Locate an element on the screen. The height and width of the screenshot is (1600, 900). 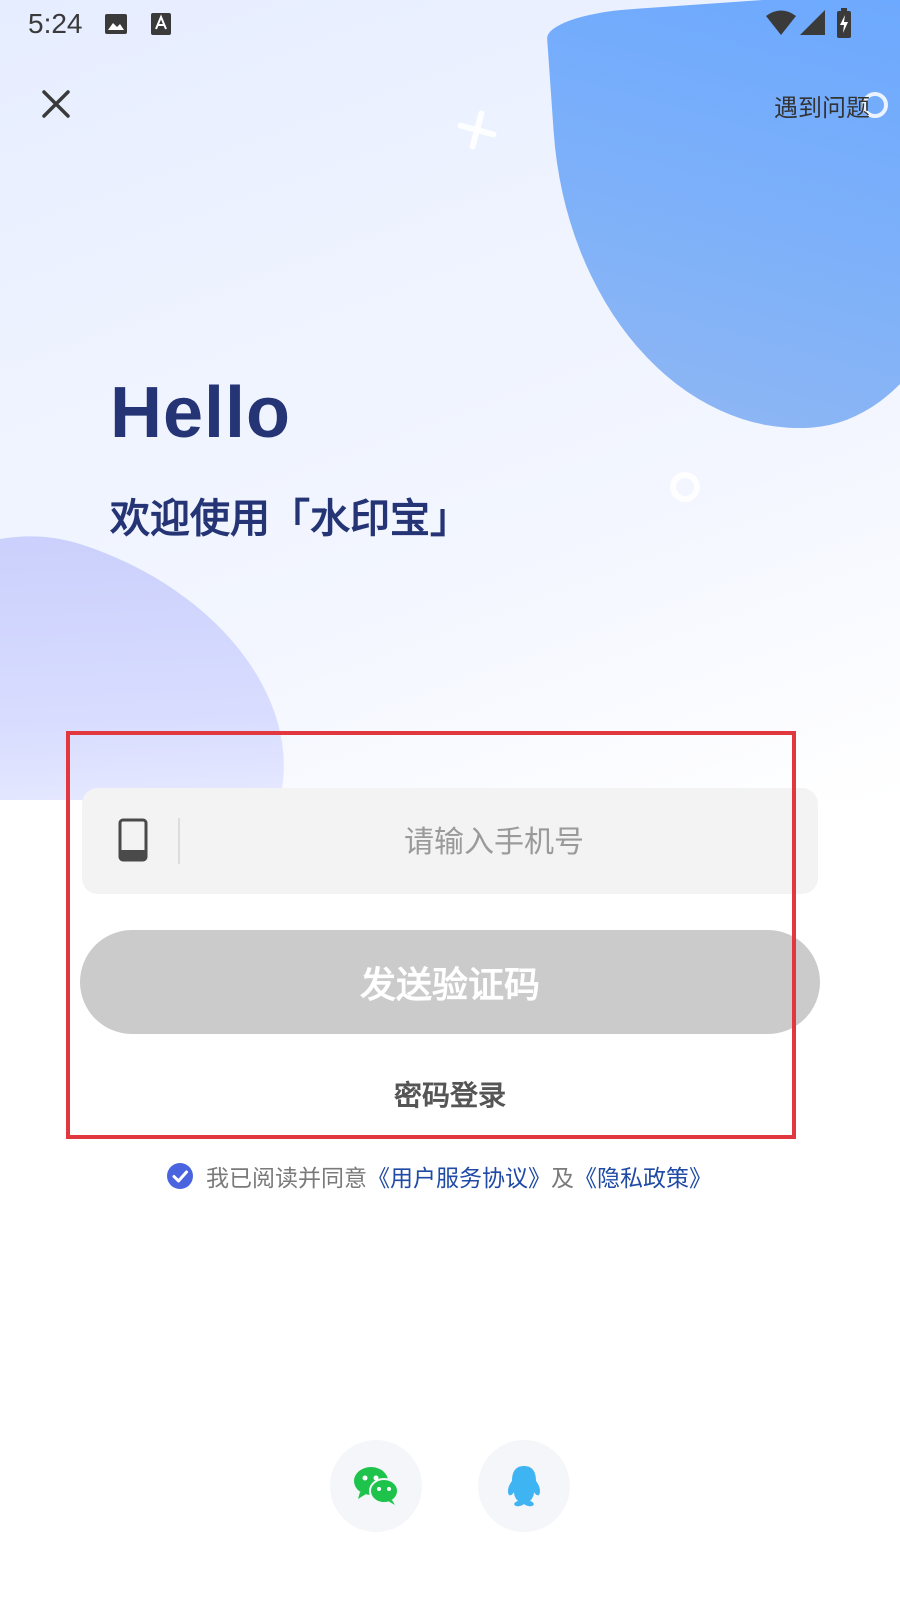
phone-field is located at coordinates (450, 842).